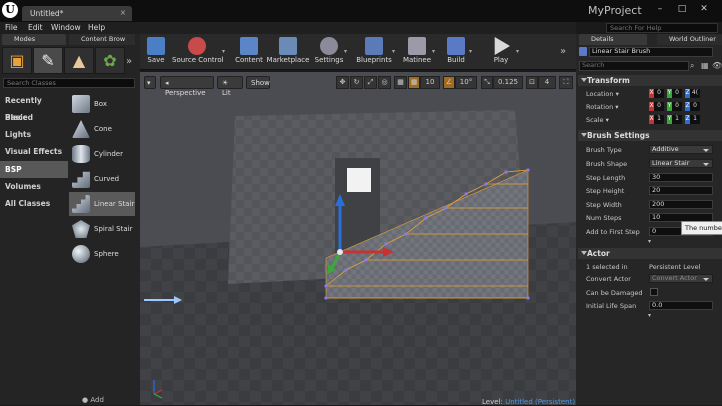  Describe the element at coordinates (35, 27) in the screenshot. I see `menu-edit: Edit` at that location.